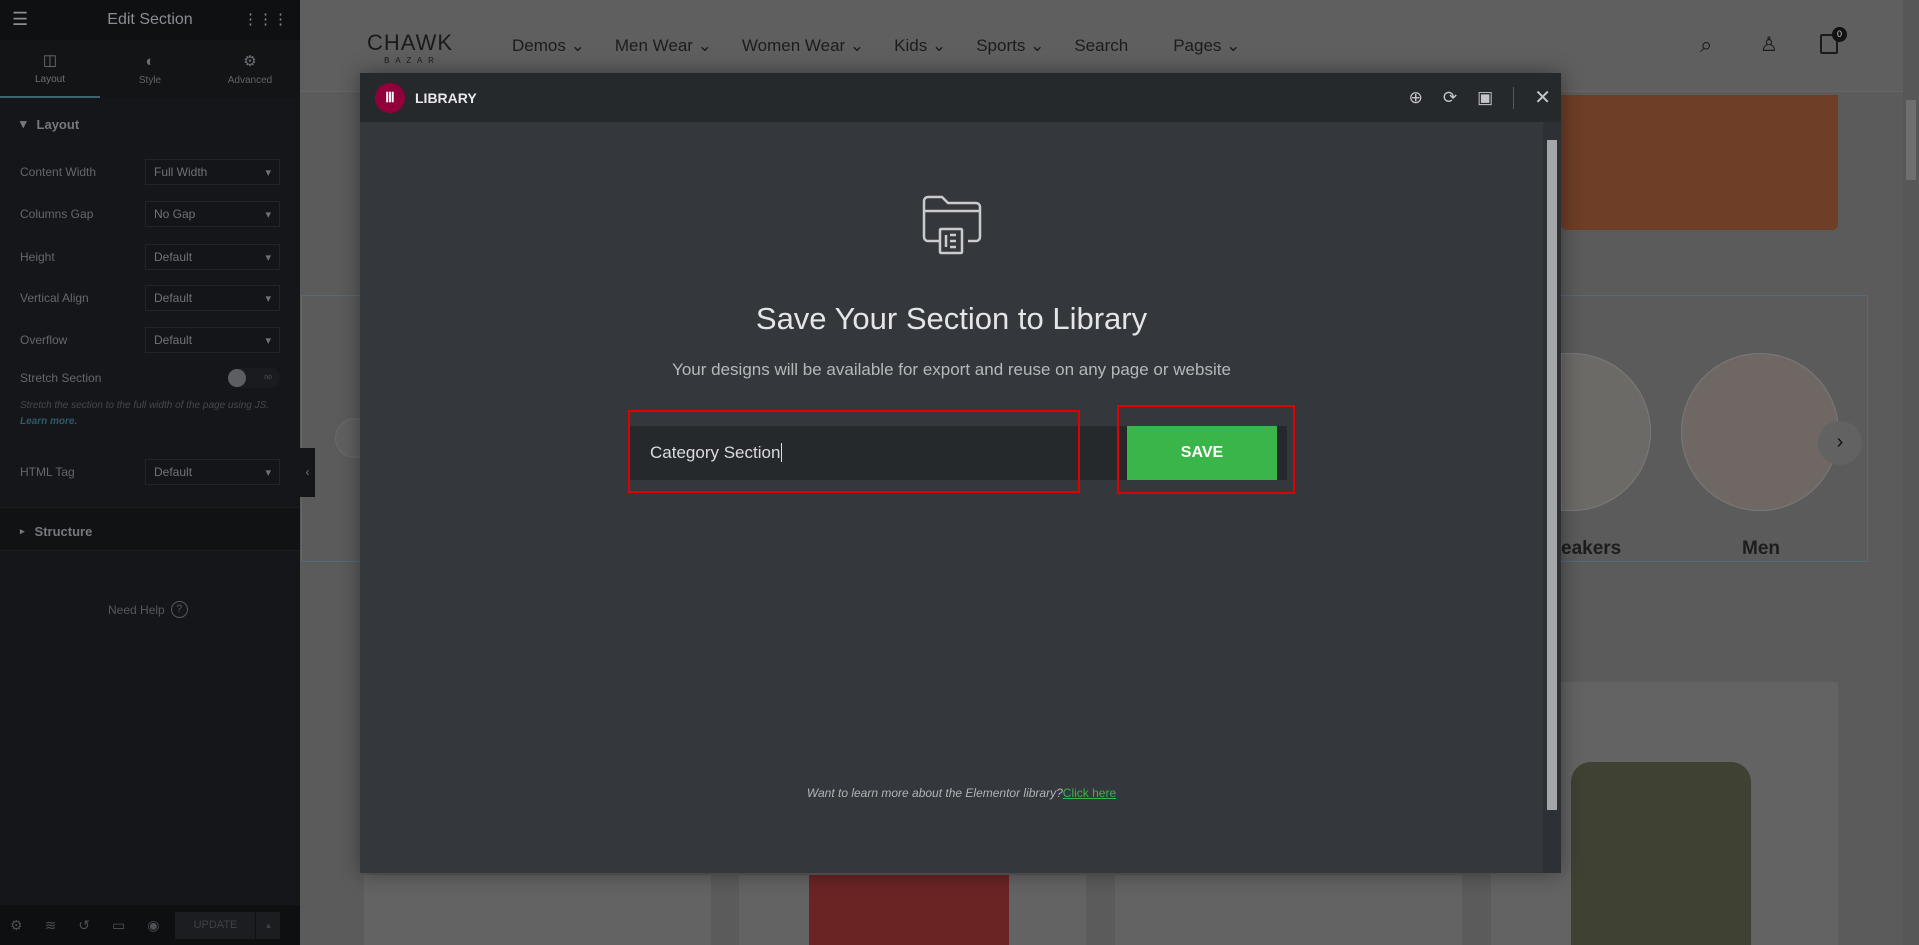 The width and height of the screenshot is (1919, 945). What do you see at coordinates (22, 530) in the screenshot?
I see `caret-right-icon: ▸` at bounding box center [22, 530].